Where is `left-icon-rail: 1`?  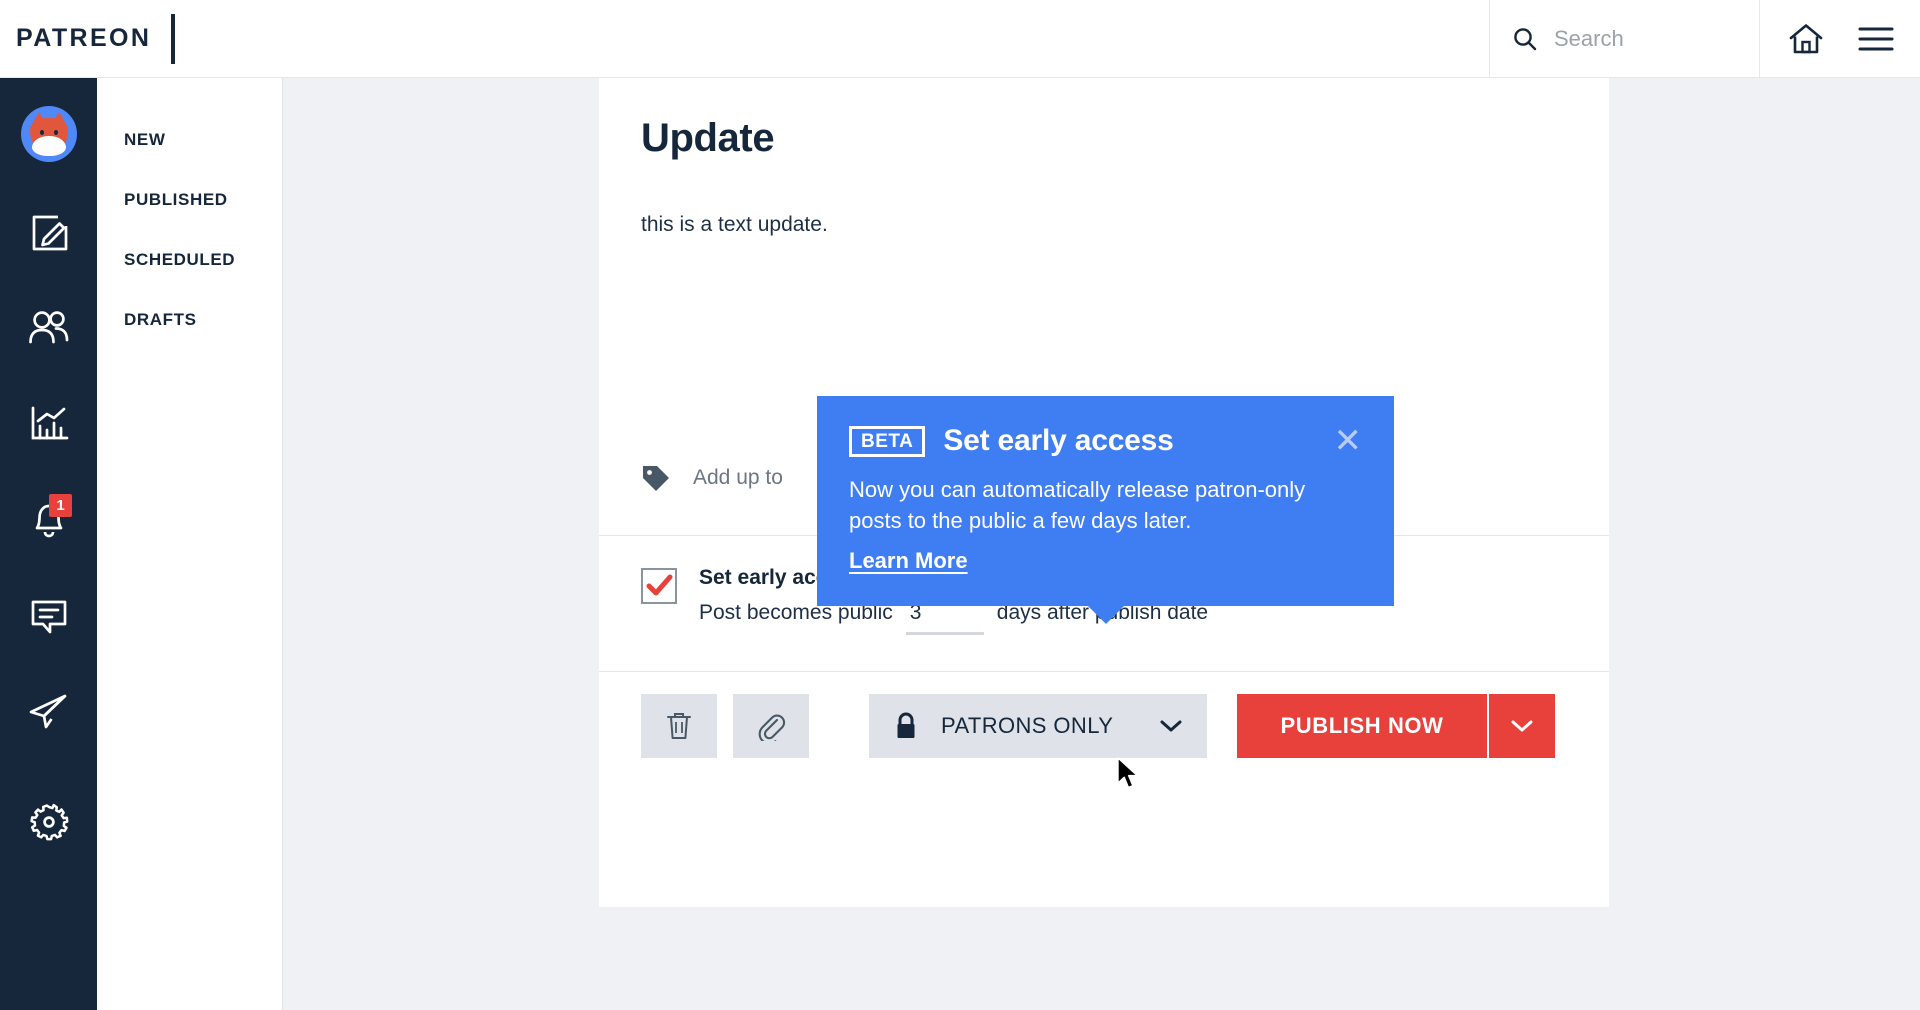 left-icon-rail: 1 is located at coordinates (48, 544).